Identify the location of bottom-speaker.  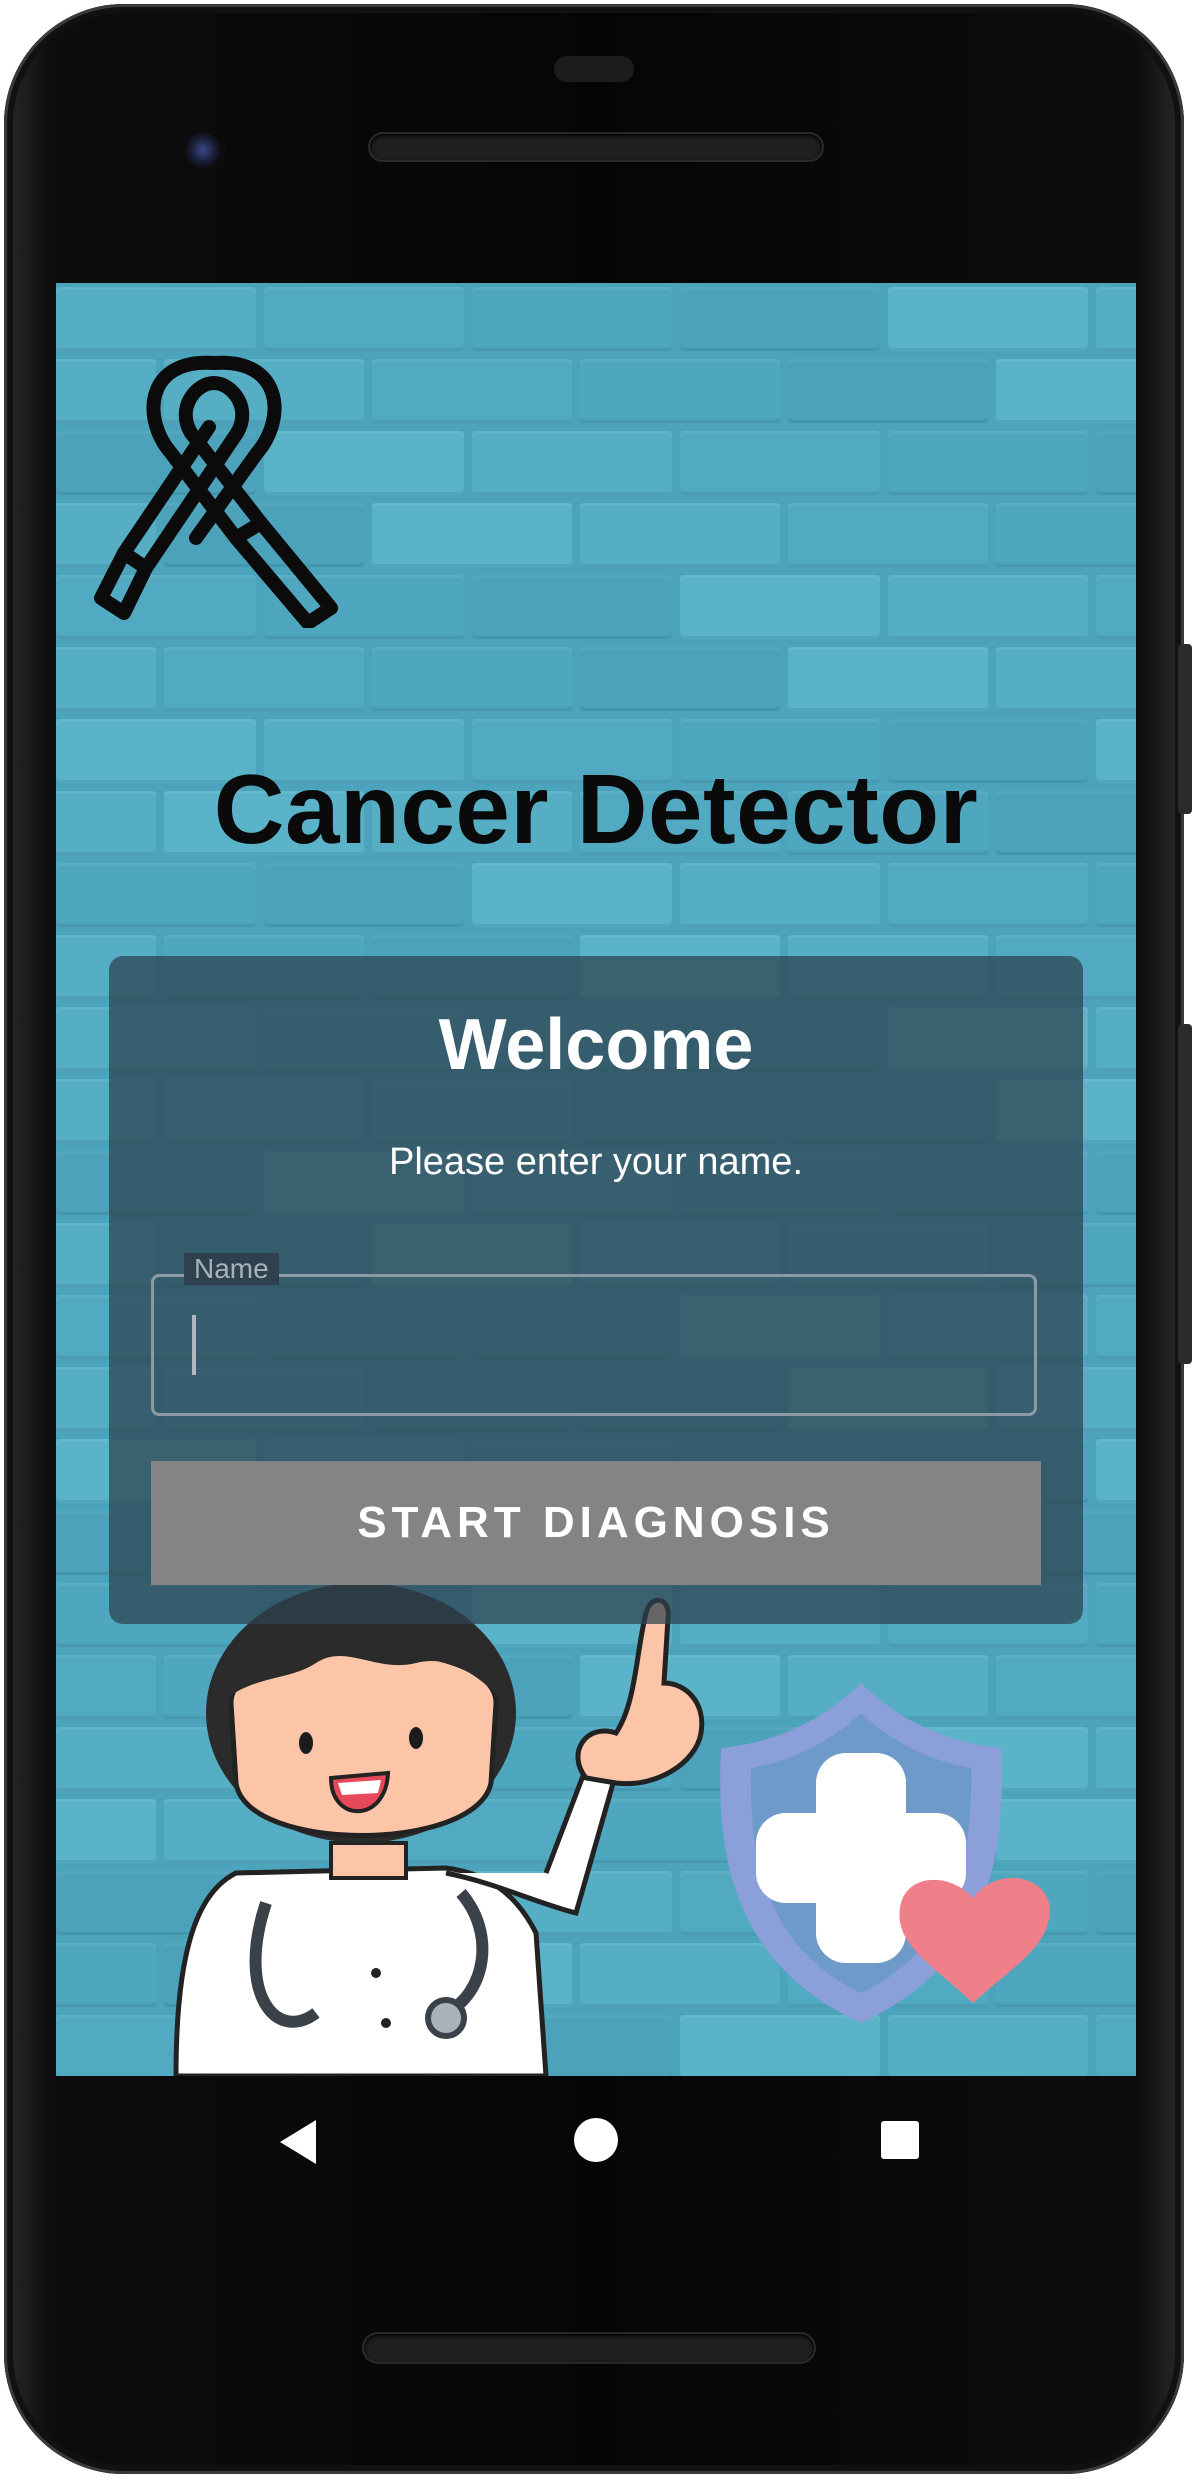
(589, 2348).